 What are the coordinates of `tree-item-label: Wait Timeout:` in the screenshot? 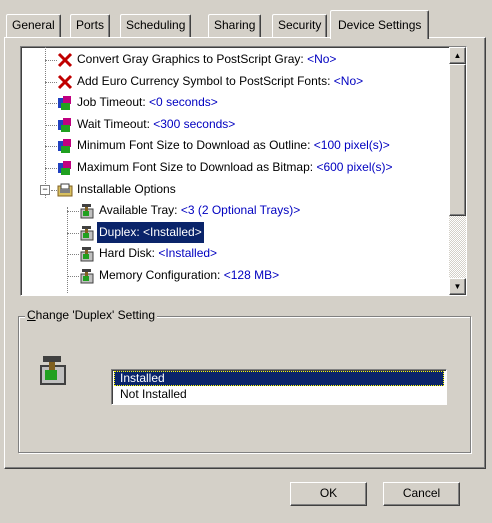 It's located at (115, 123).